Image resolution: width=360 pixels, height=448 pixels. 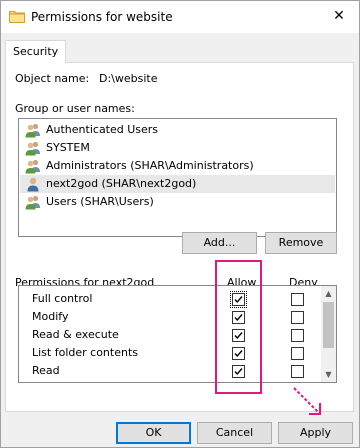 I want to click on list-item-users: Users (SHAR\Users), so click(x=177, y=202).